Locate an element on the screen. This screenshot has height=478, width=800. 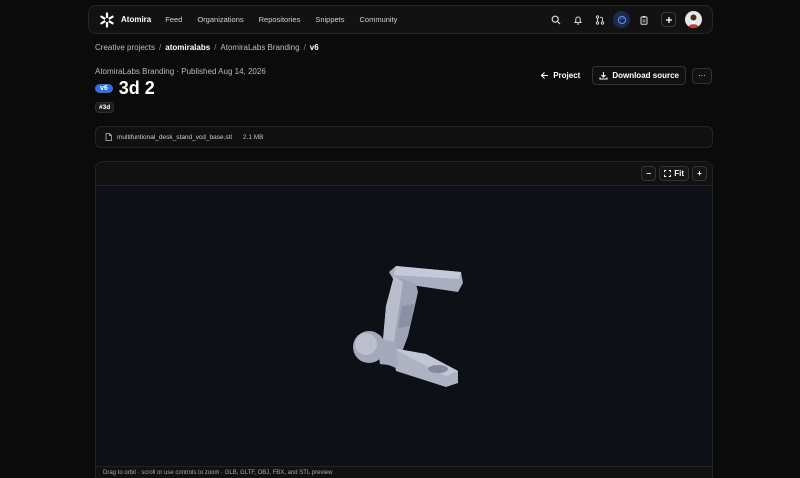
header-actions: Project Download source ··· is located at coordinates (623, 75).